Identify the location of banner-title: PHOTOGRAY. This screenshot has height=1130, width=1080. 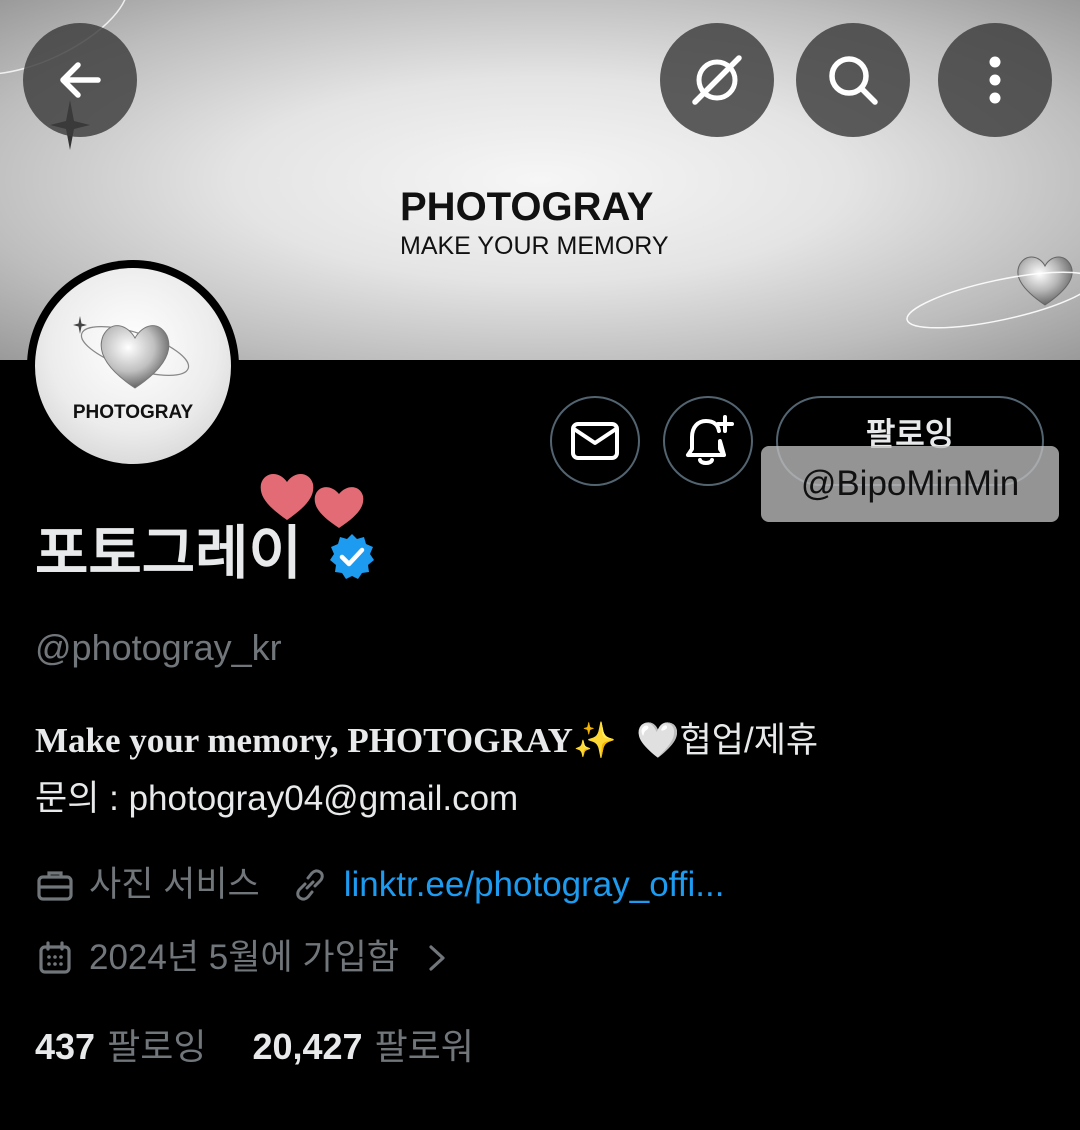
(527, 207).